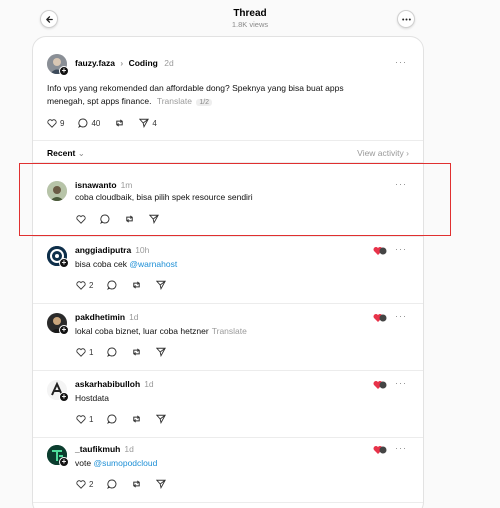 Image resolution: width=500 pixels, height=508 pixels. What do you see at coordinates (108, 384) in the screenshot?
I see `reply-username: askarhabibulloh` at bounding box center [108, 384].